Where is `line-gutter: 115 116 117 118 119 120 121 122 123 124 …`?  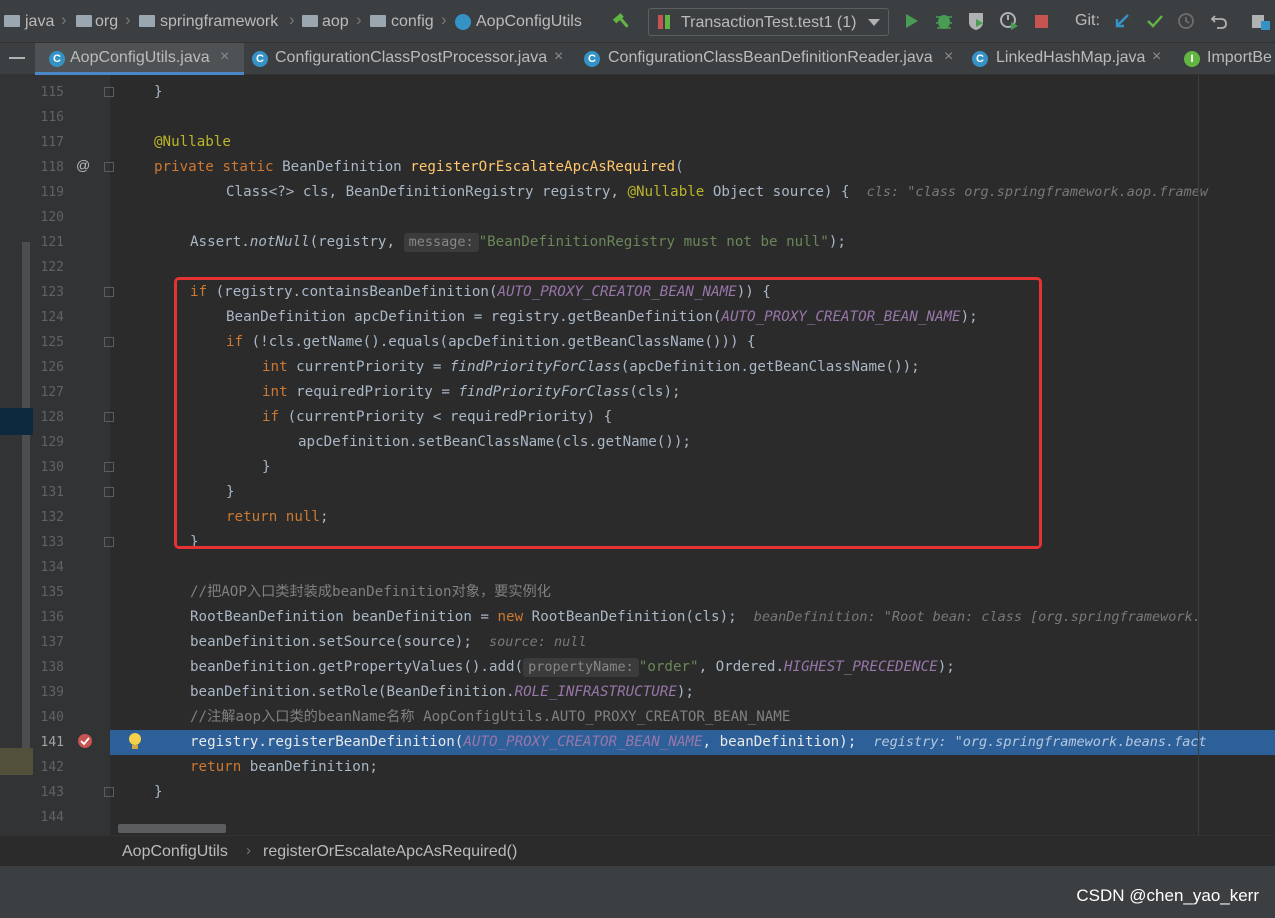
line-gutter: 115 116 117 118 119 120 121 122 123 124 … is located at coordinates (73, 455).